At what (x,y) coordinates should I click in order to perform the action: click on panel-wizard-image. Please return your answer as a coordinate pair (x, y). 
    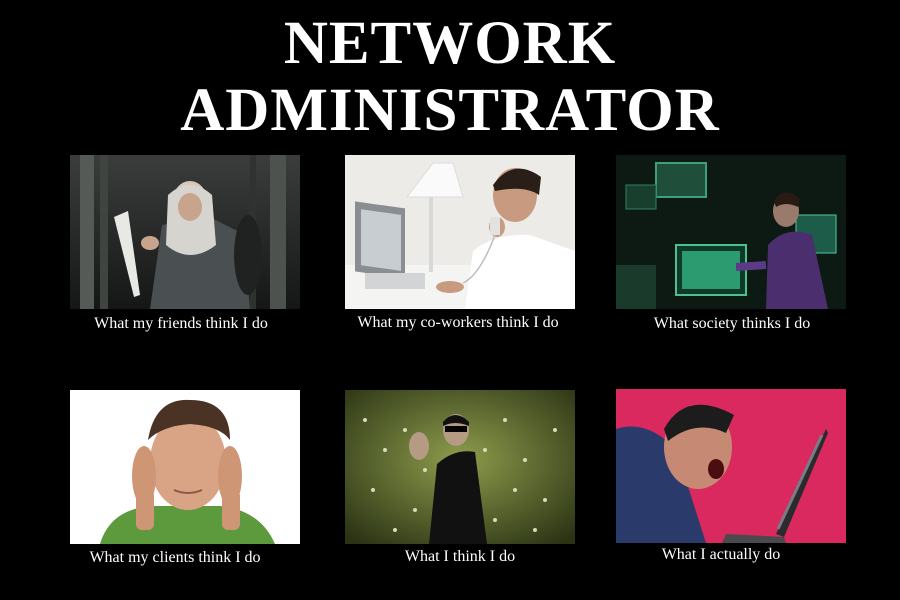
    Looking at the image, I should click on (185, 232).